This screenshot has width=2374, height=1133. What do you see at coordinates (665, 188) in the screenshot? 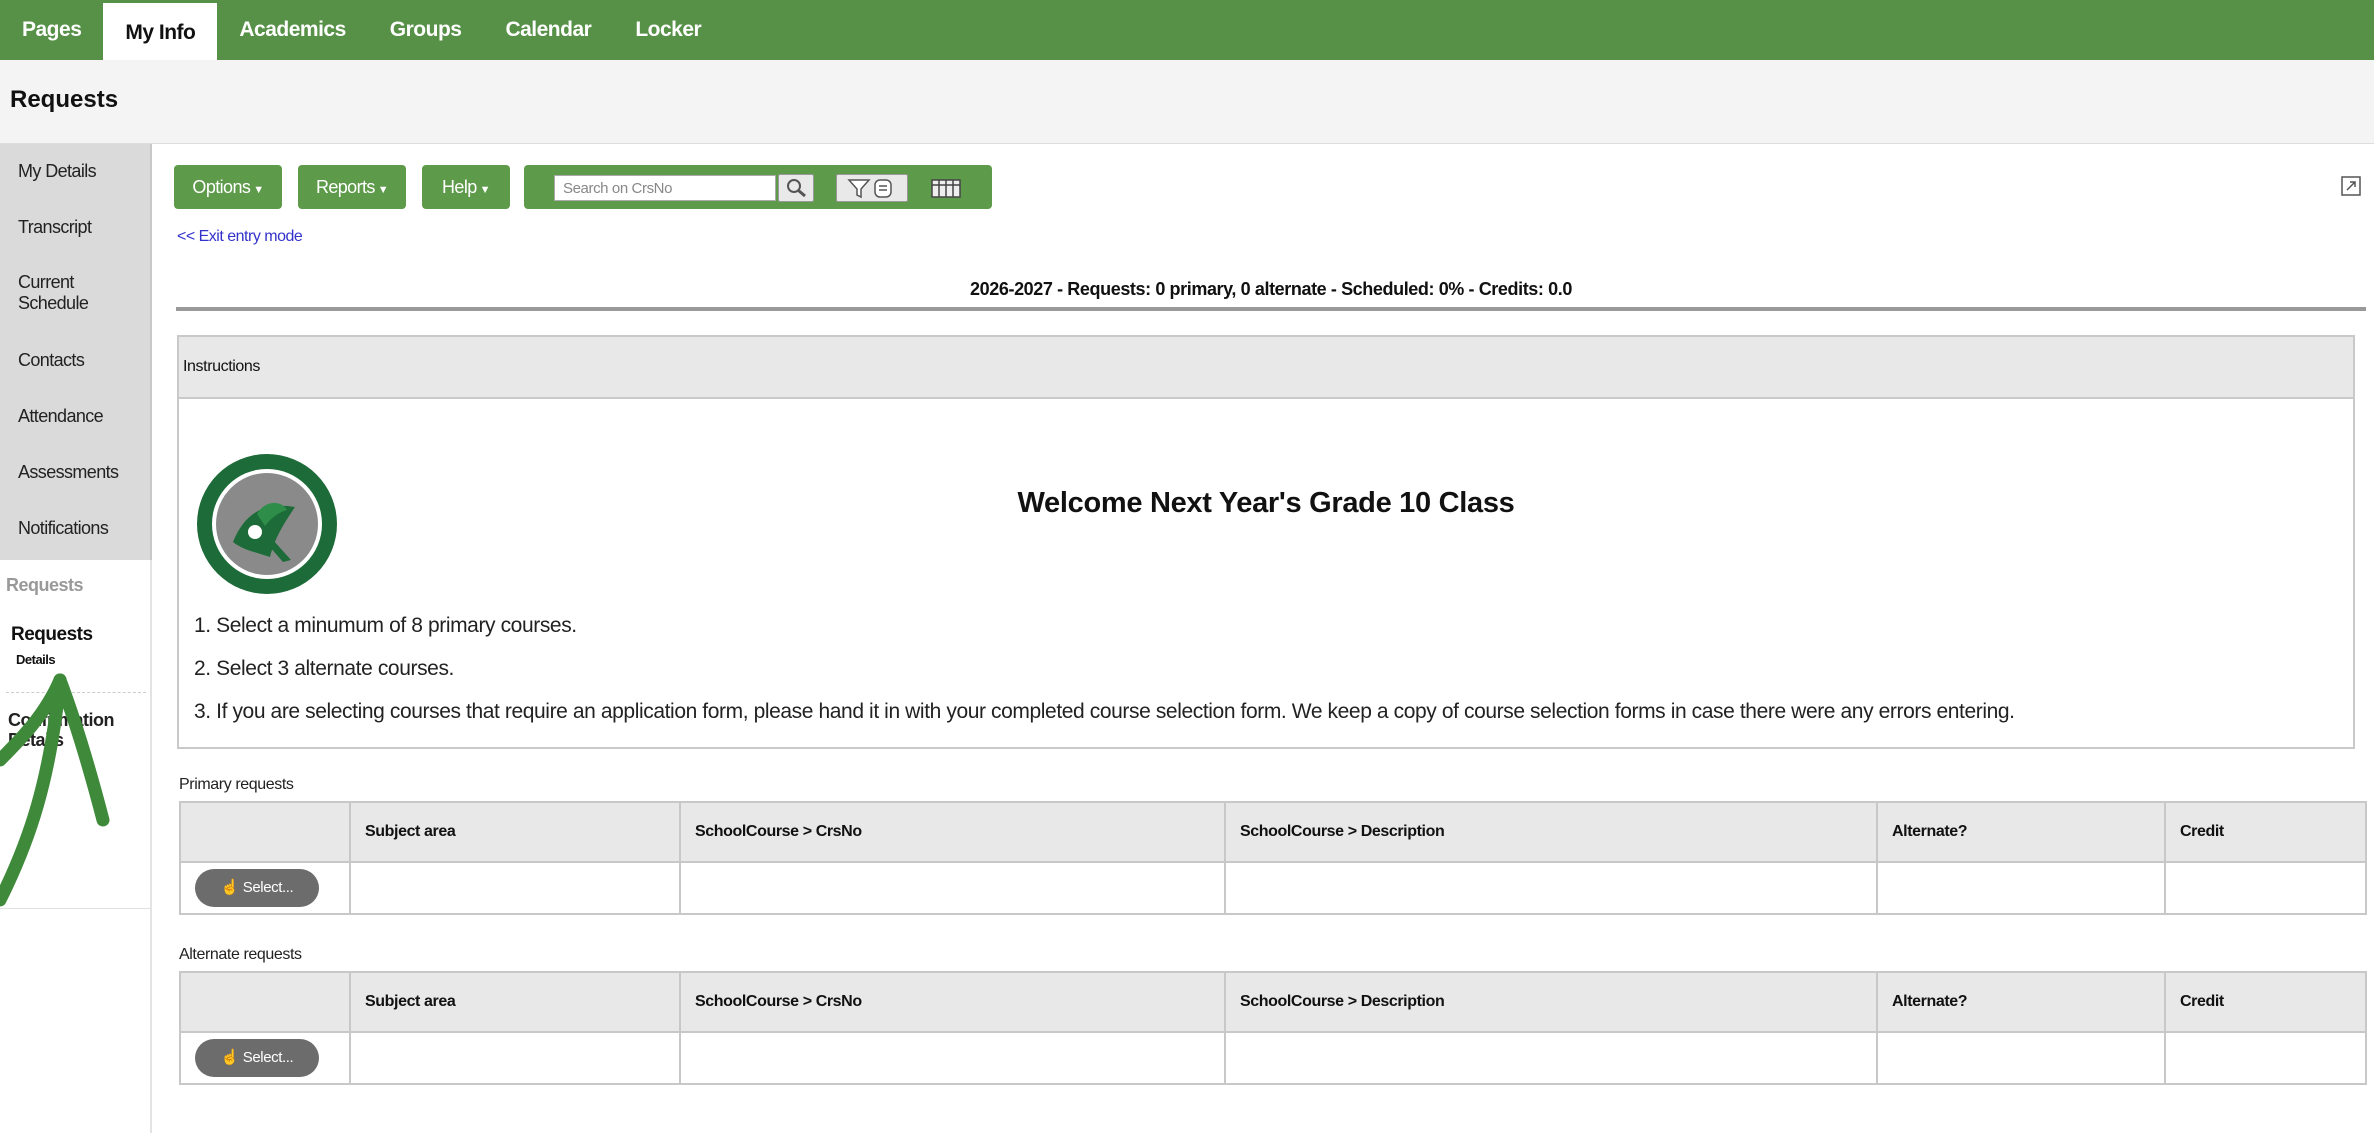
I see `search-input` at bounding box center [665, 188].